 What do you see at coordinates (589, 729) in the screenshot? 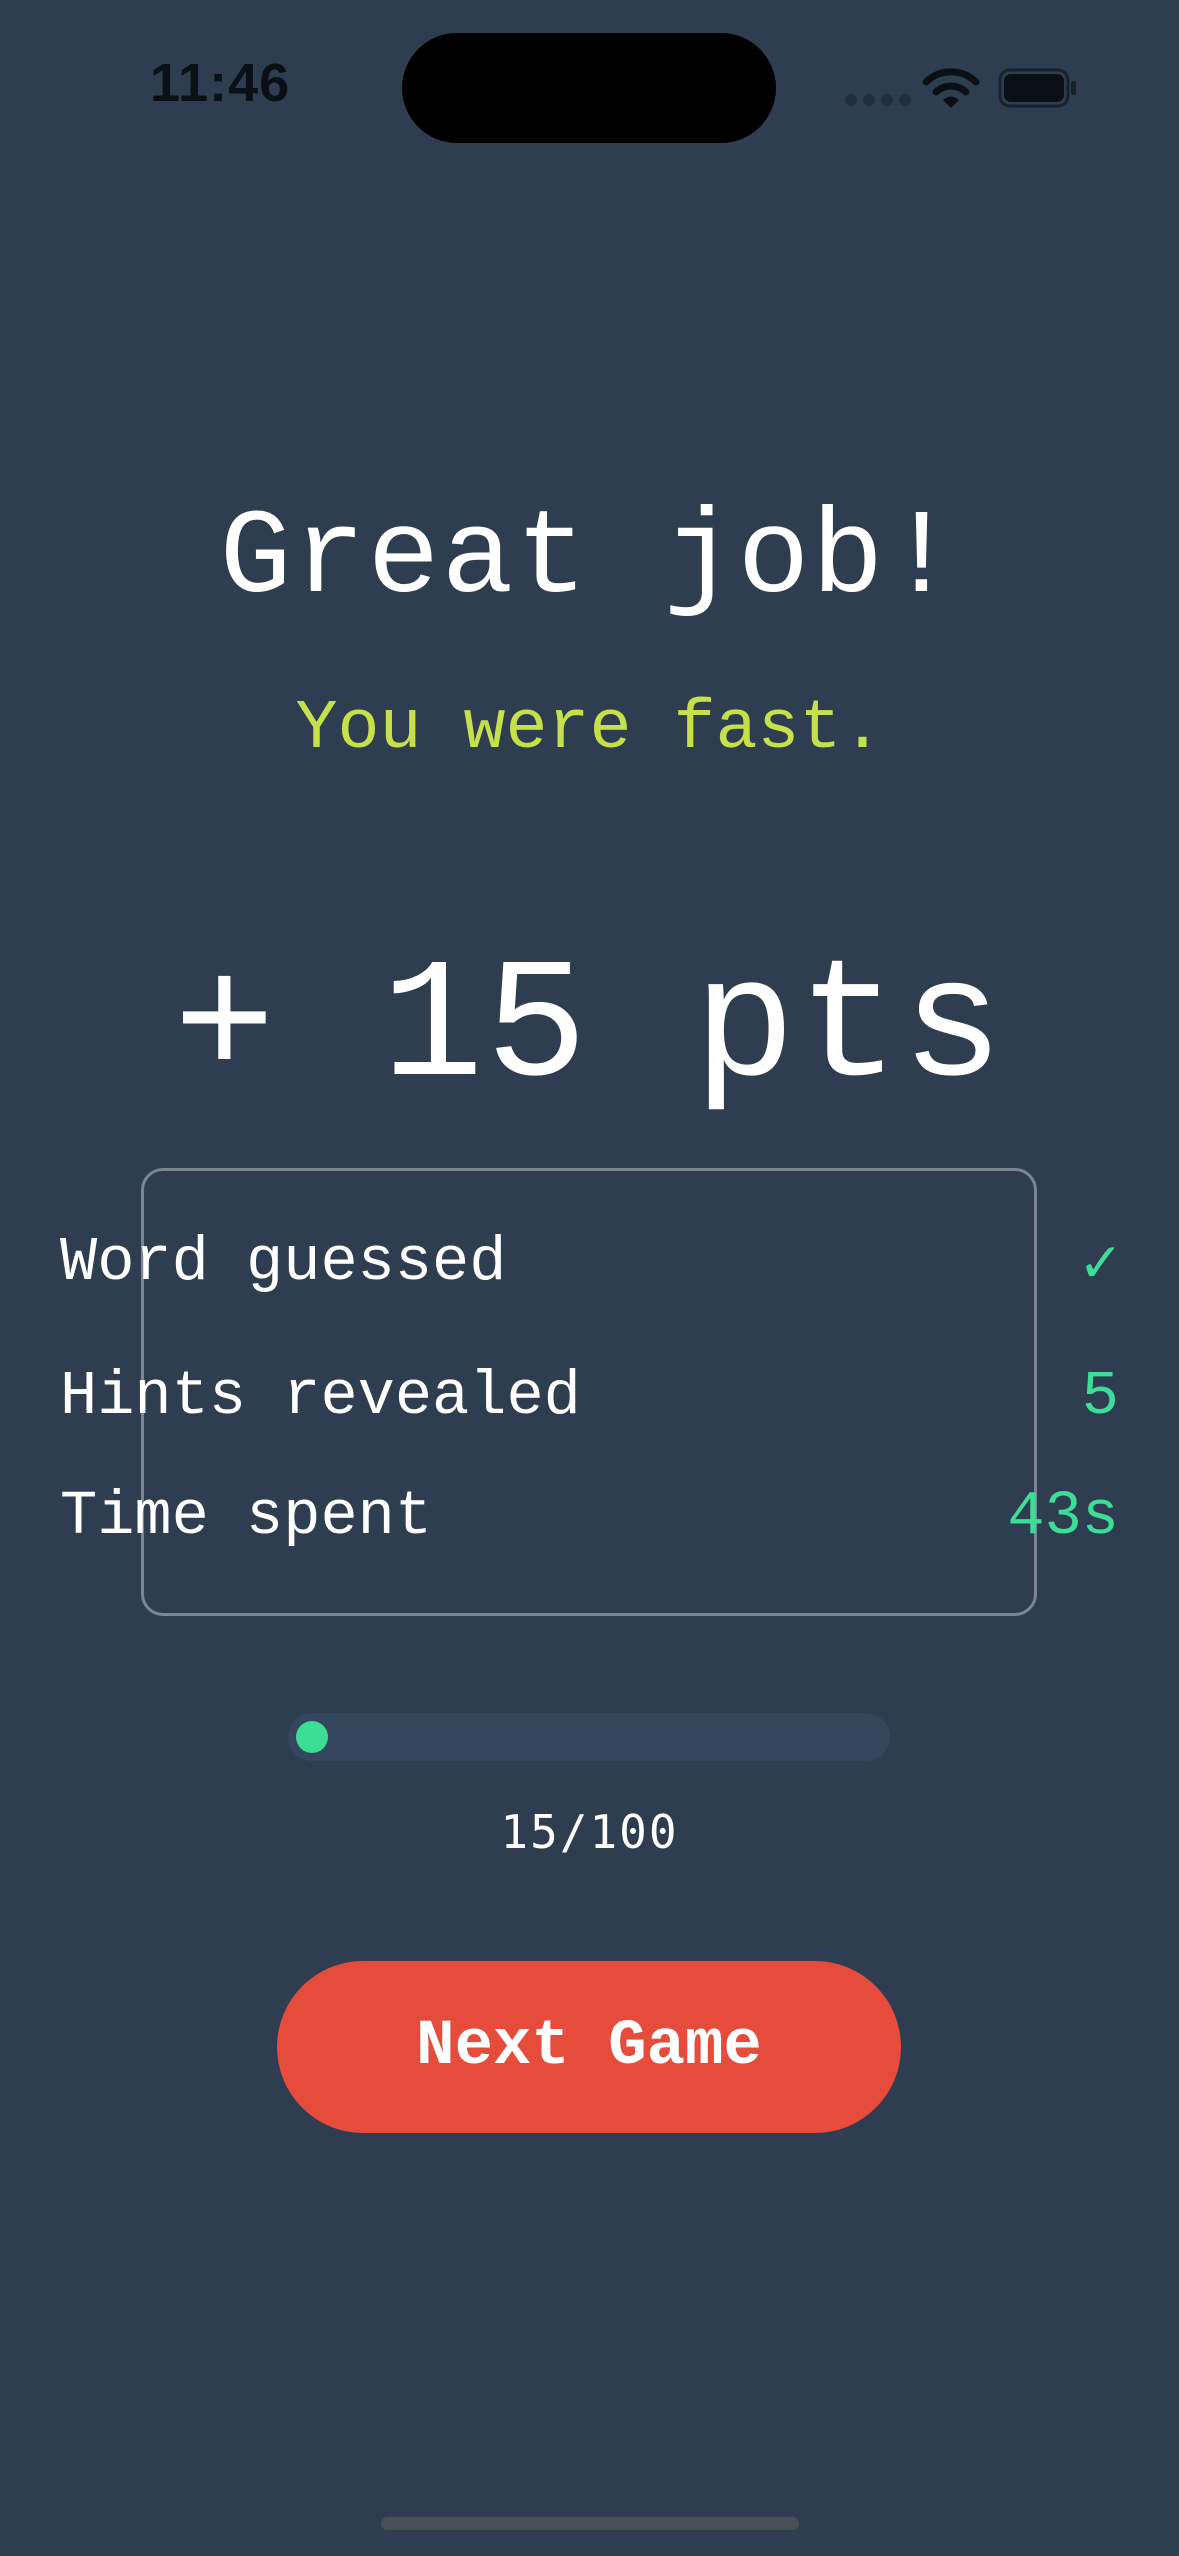
I see `result-subheadline: You were fast.` at bounding box center [589, 729].